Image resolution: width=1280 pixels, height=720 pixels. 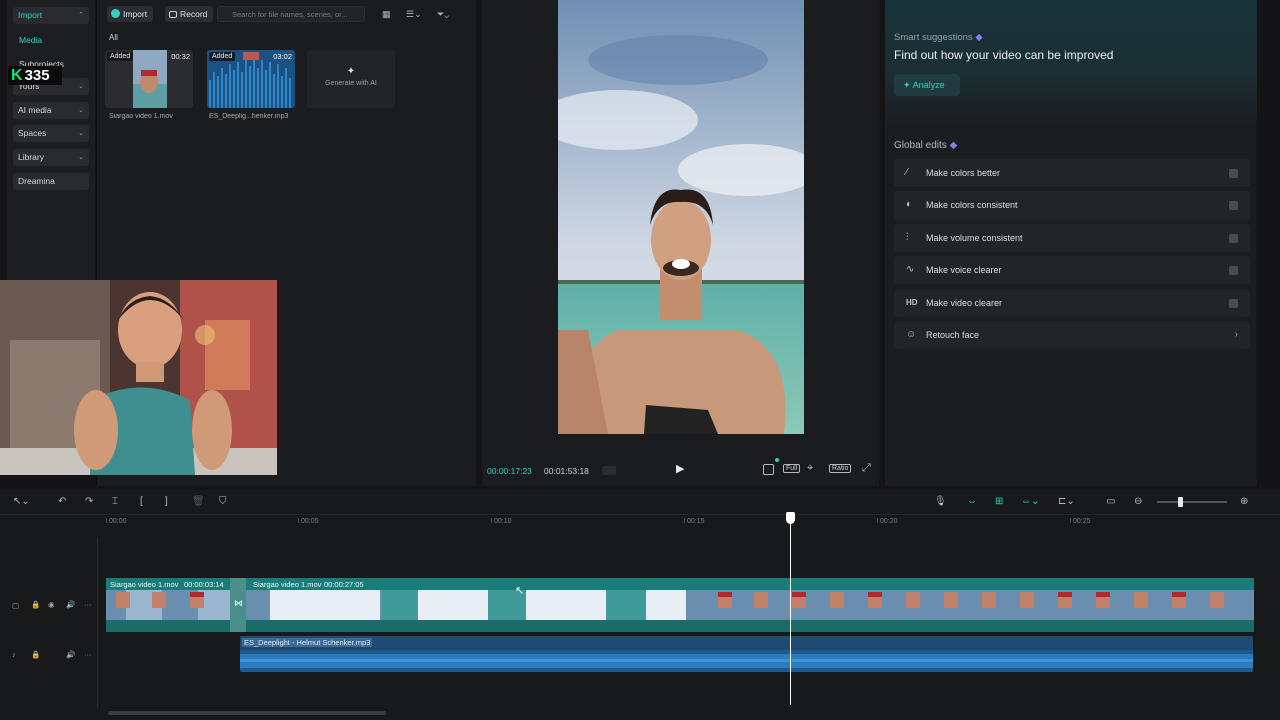 I want to click on clip-duration: 03:02, so click(x=282, y=56).